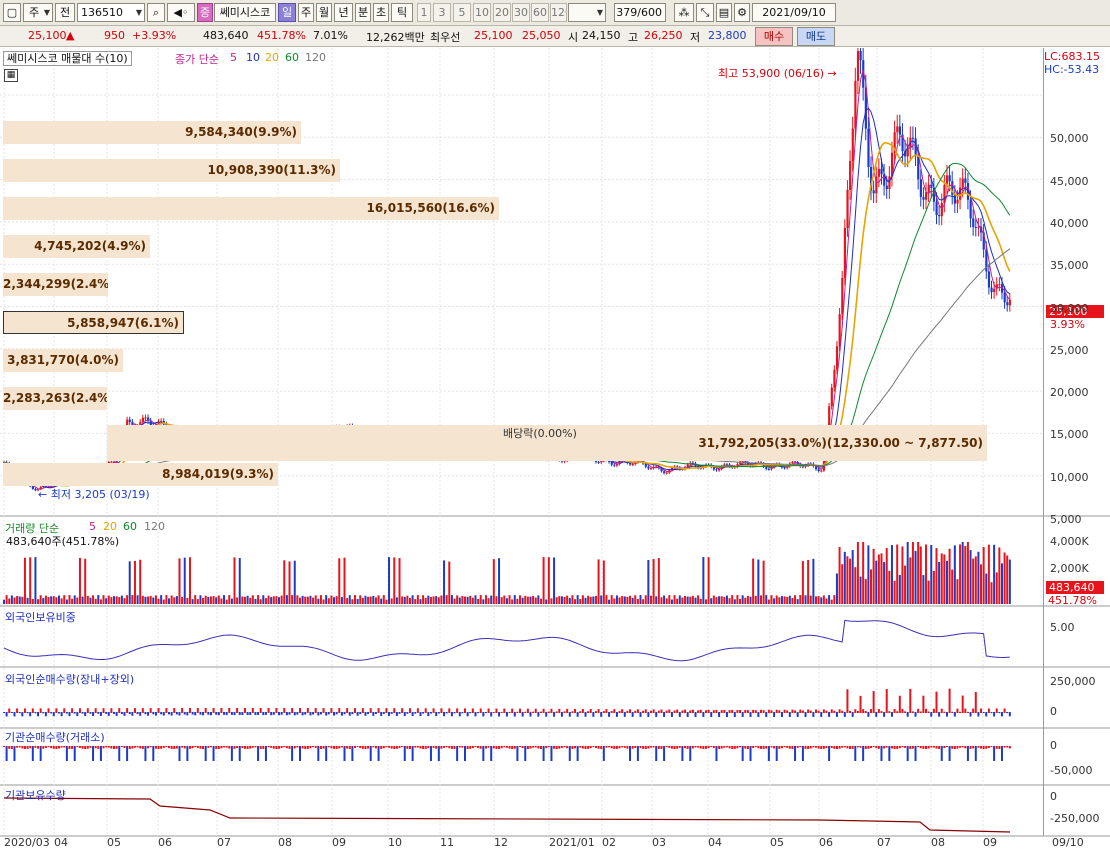 This screenshot has width=1110, height=856. What do you see at coordinates (482, 12) in the screenshot?
I see `interval-number-button: 10` at bounding box center [482, 12].